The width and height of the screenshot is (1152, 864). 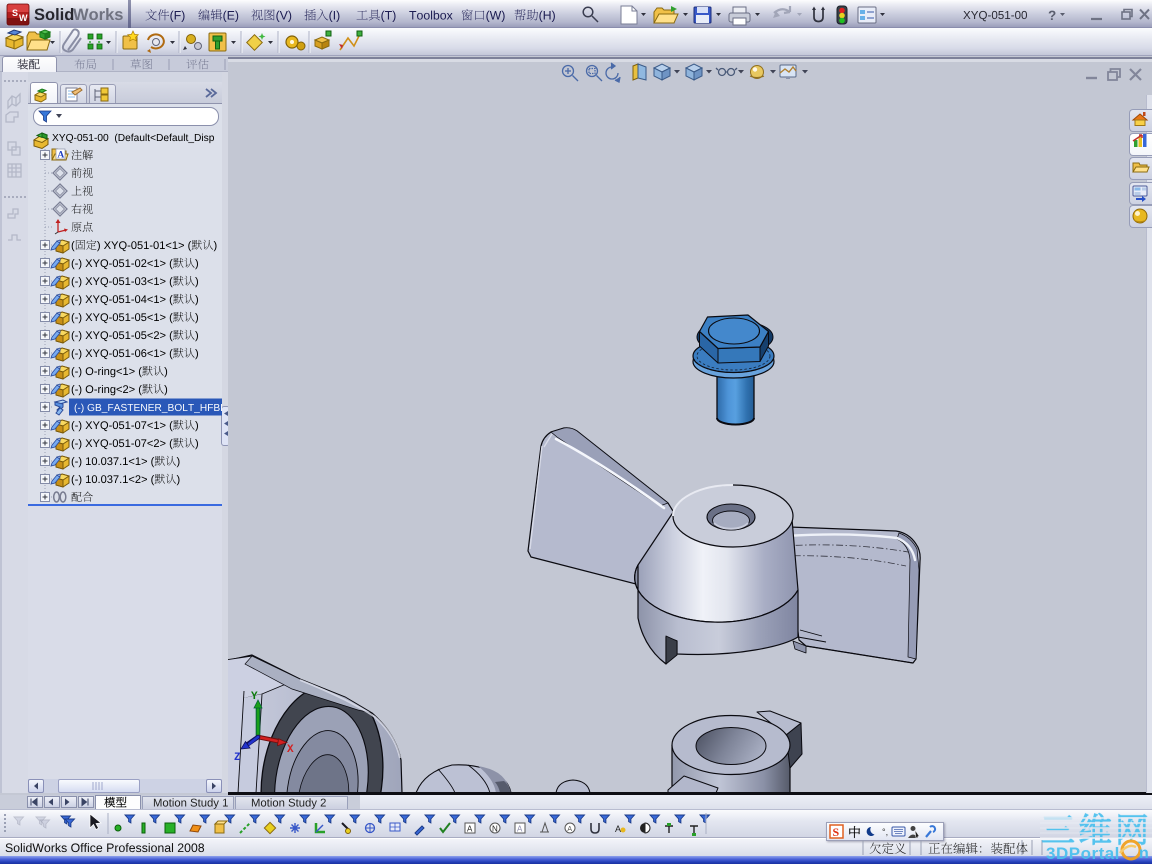 I want to click on svg-text: N, so click(x=495, y=829).